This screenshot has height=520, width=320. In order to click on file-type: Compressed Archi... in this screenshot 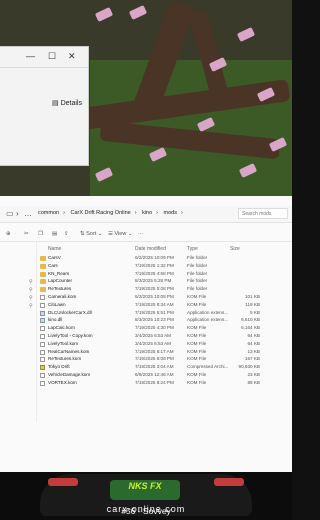, I will do `click(208, 367)`.